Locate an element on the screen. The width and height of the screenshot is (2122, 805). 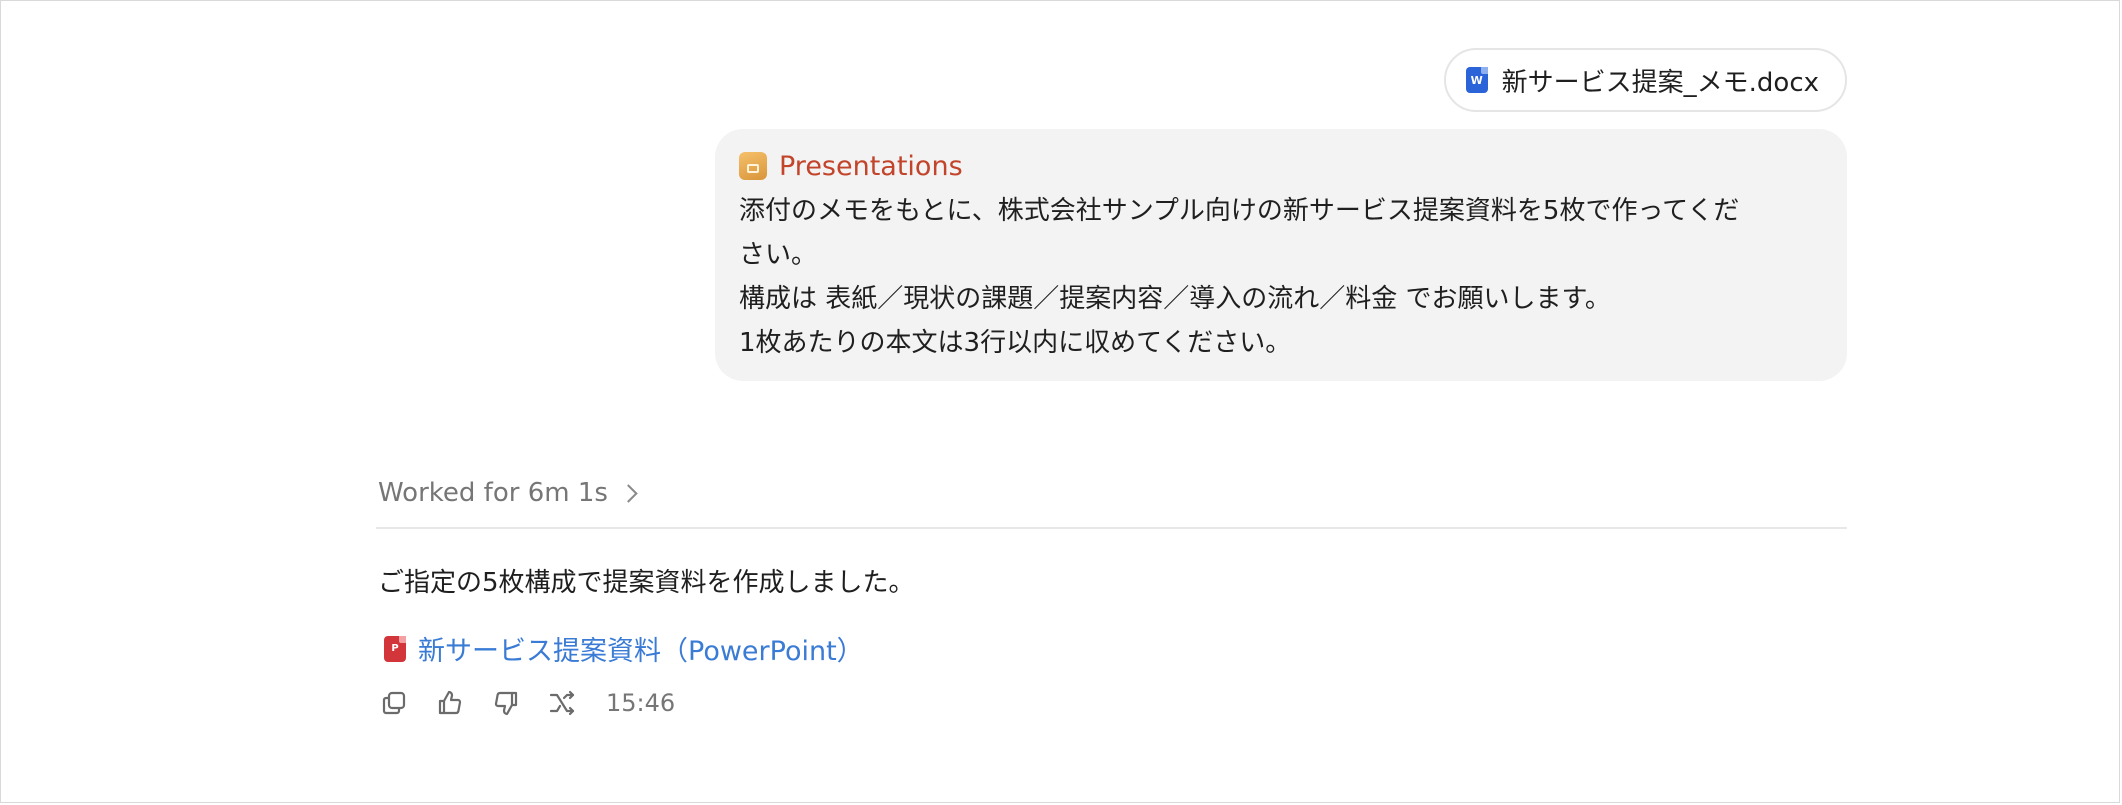
copy-button is located at coordinates (394, 703).